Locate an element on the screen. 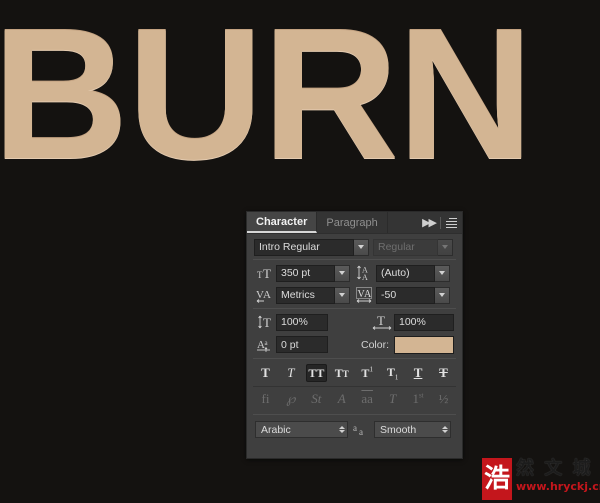  double-chevron-right-icon: ▶▶ is located at coordinates (429, 222).